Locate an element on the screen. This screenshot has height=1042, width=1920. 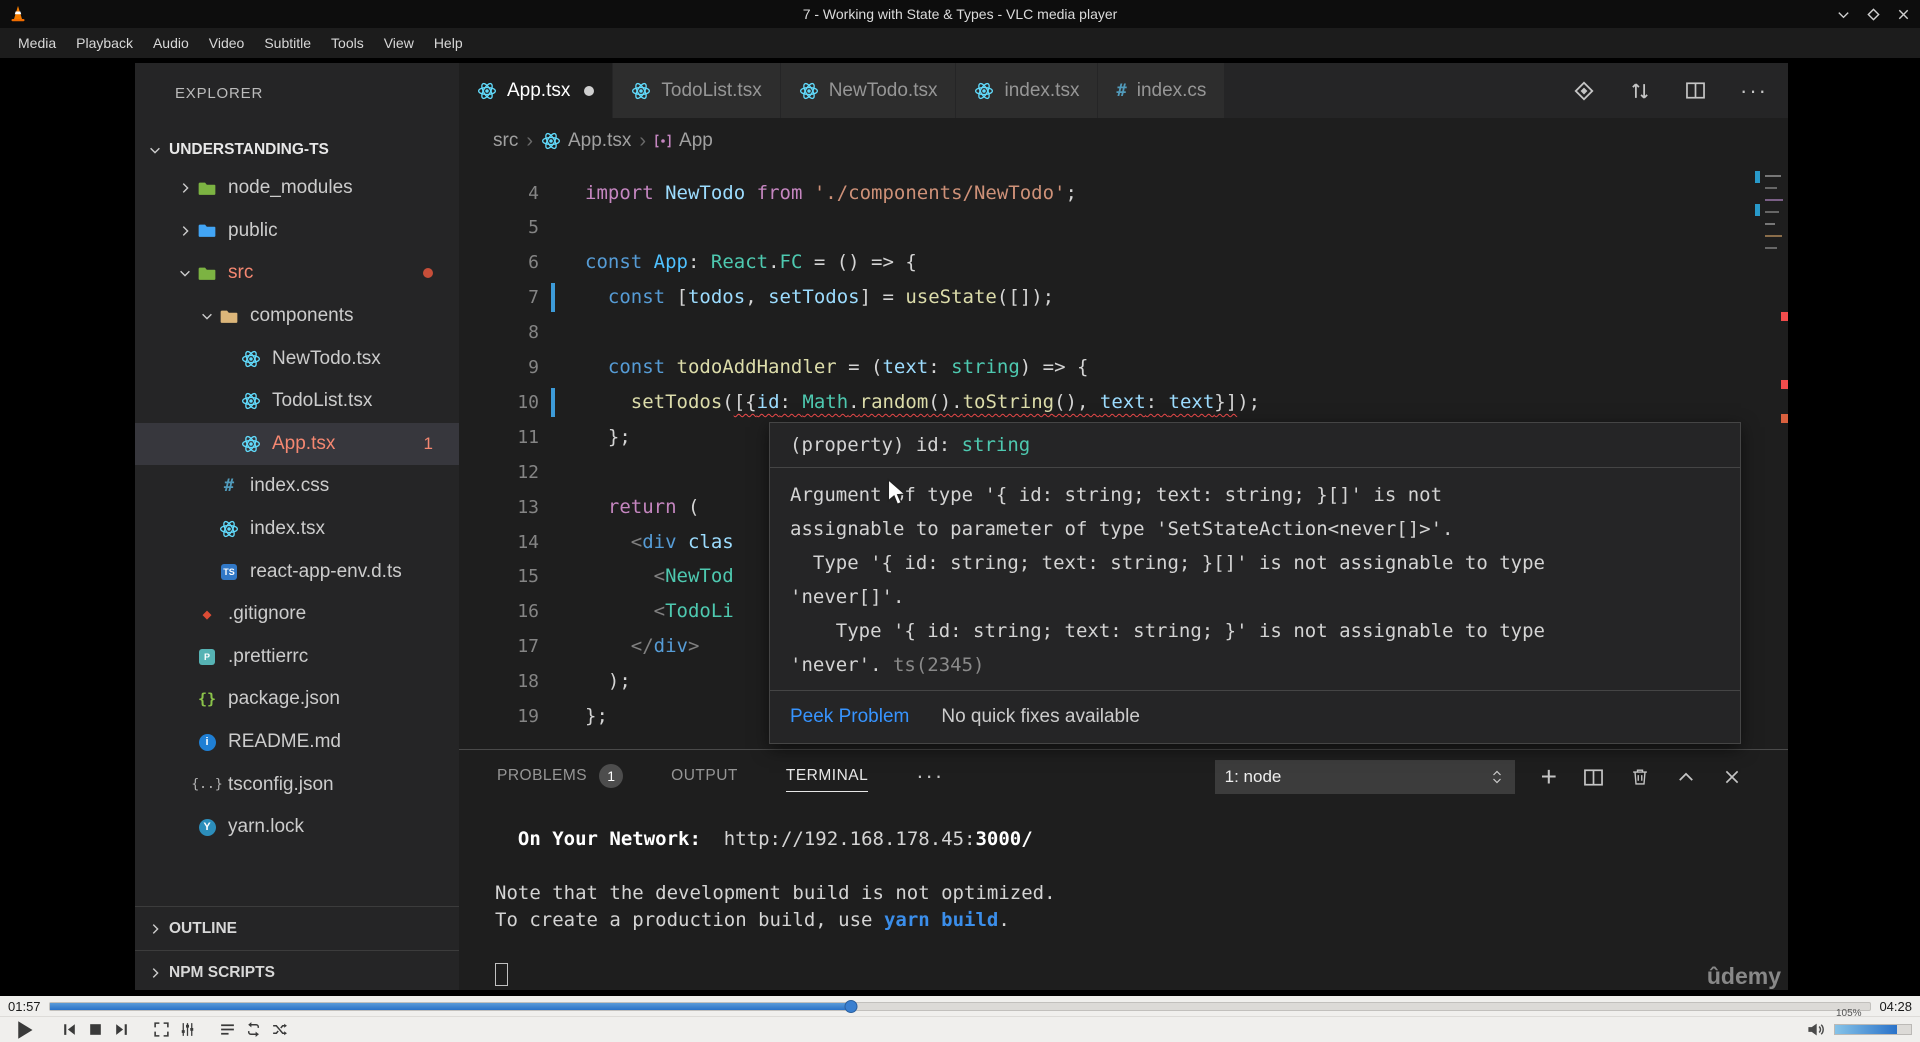
tab-newtodo-tsx: NewTodo.tsx is located at coordinates (868, 90).